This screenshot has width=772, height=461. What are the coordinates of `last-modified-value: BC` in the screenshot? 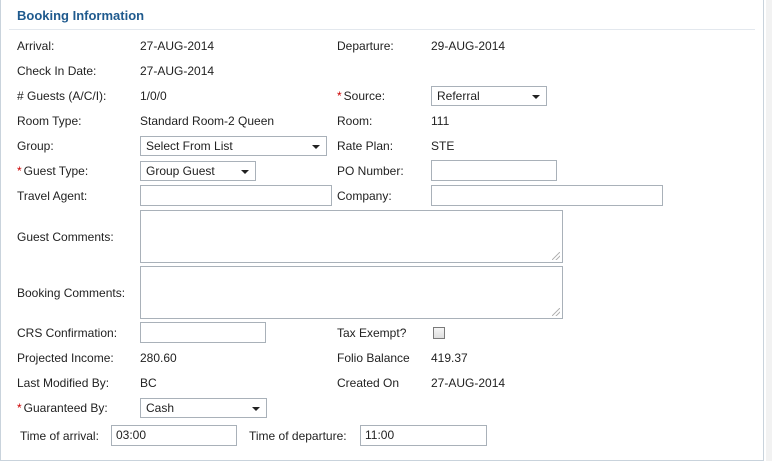 It's located at (148, 383).